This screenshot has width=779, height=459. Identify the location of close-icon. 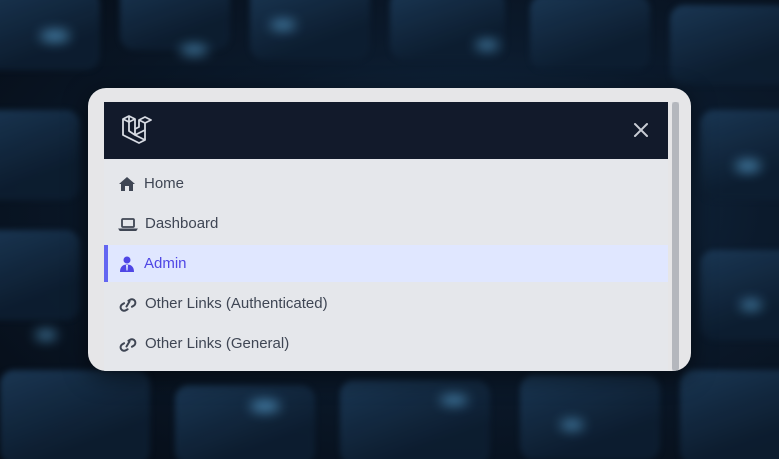
(641, 130).